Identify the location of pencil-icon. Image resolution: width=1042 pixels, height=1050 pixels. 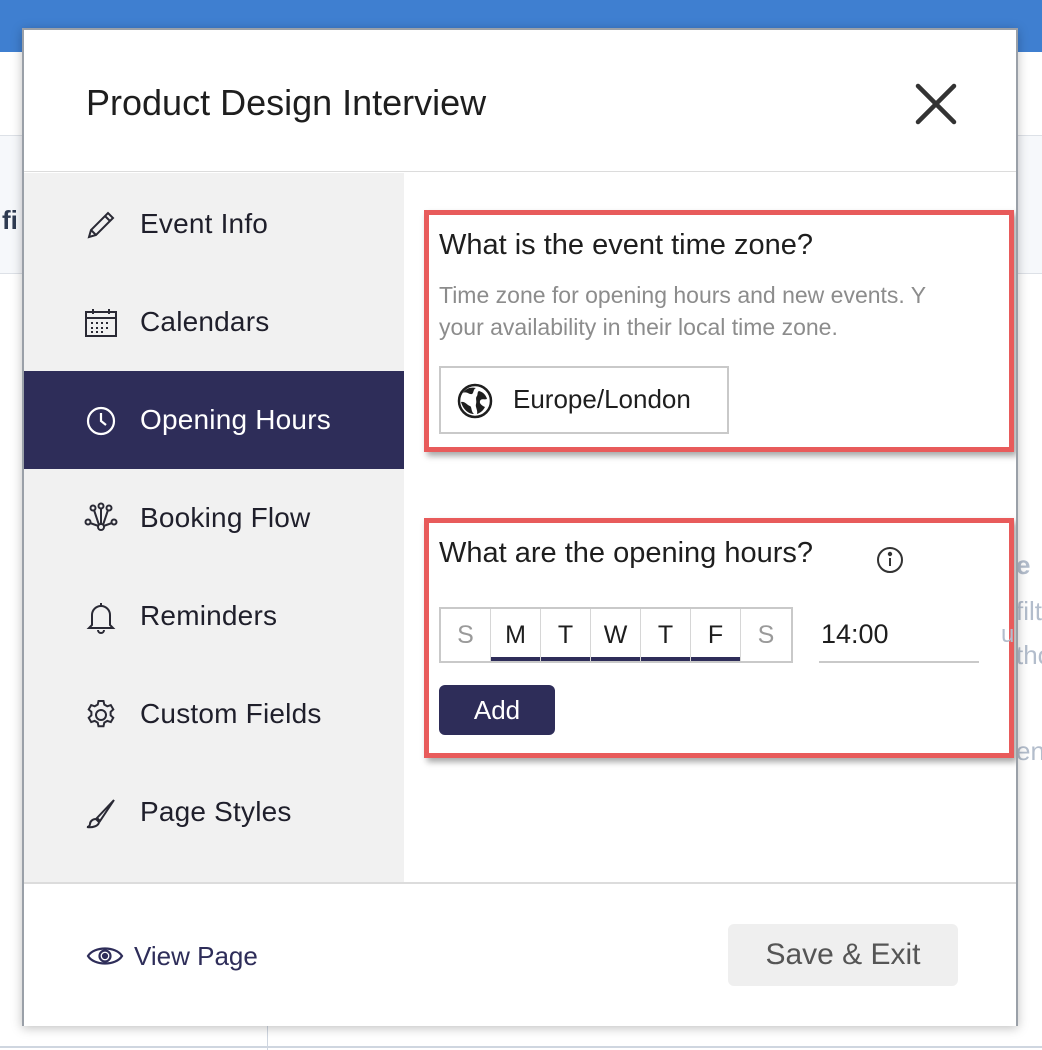
(101, 225).